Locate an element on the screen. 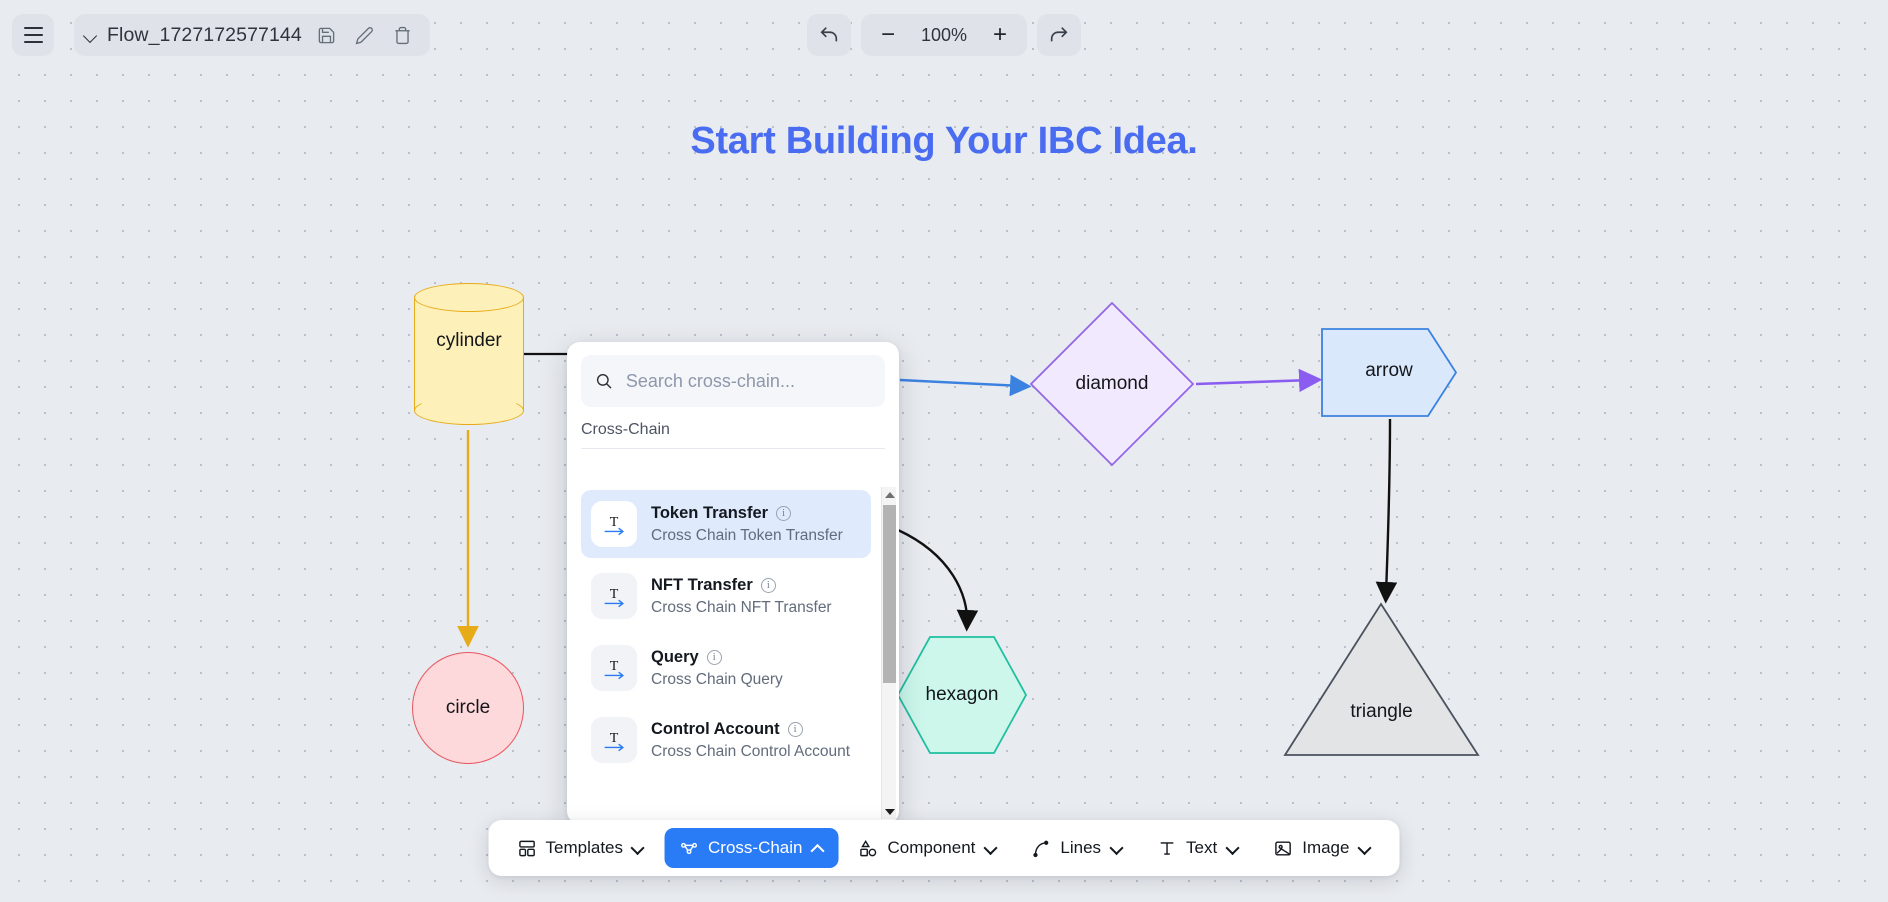  toolbar-button-cross-chain: Cross-Chain is located at coordinates (752, 848).